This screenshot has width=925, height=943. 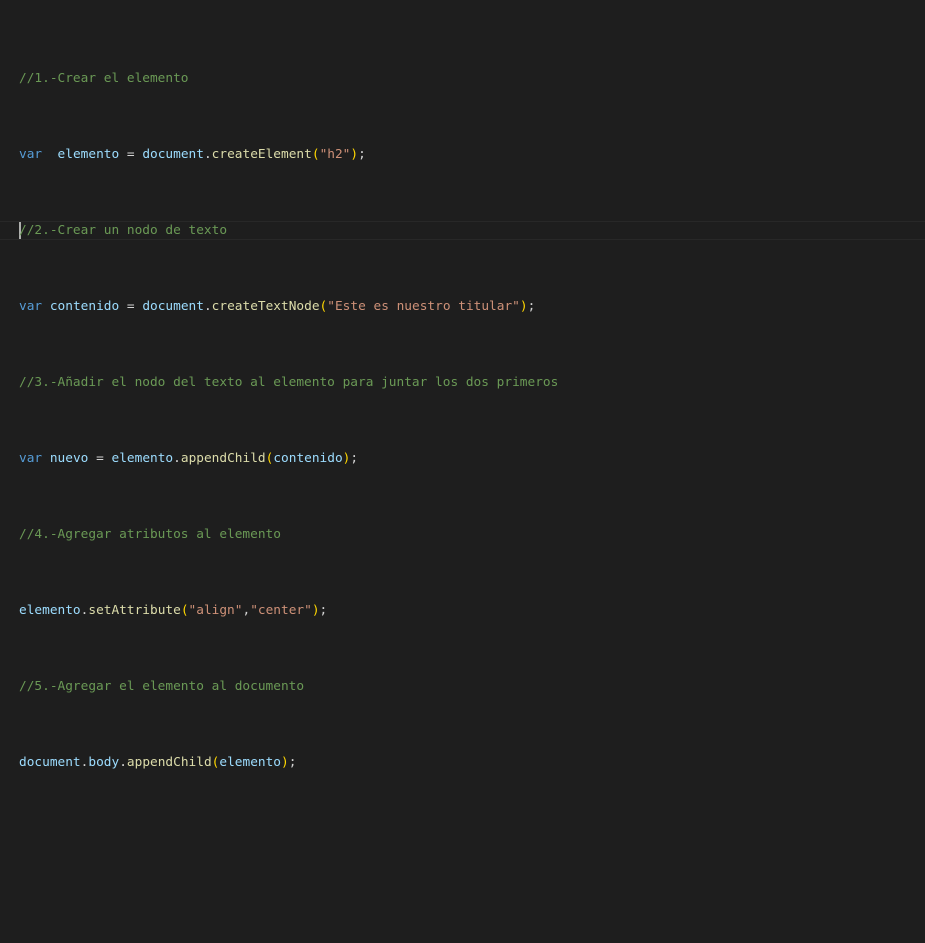 I want to click on code-line-1: //1.-Crear el elemento, so click(x=288, y=78).